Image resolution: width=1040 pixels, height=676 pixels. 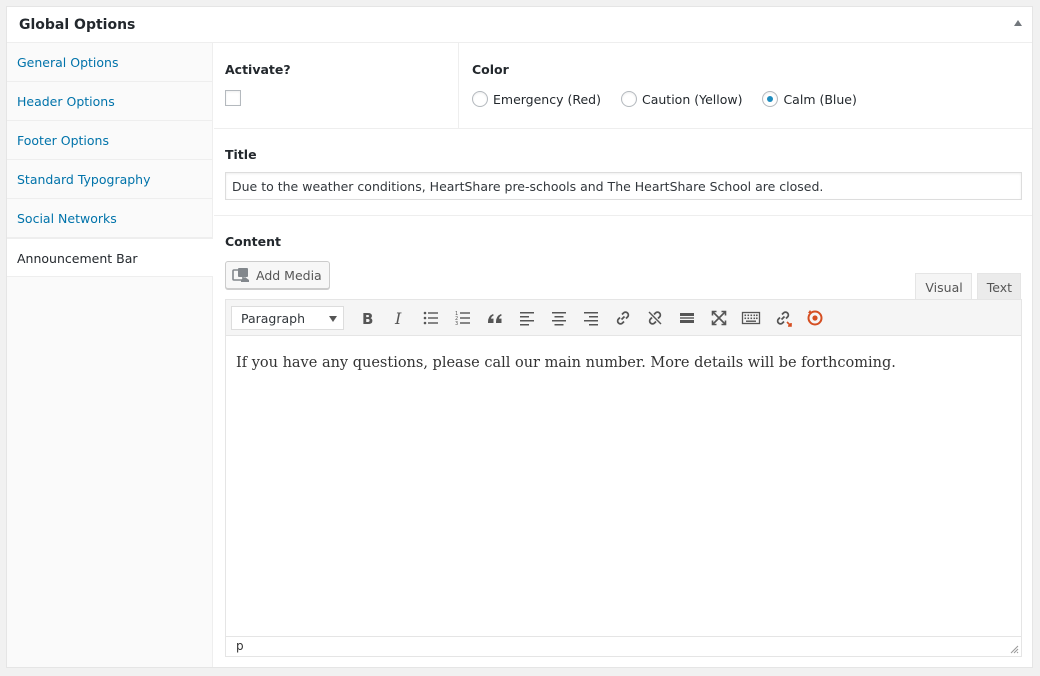 I want to click on radio-option-caution: Caution (Yellow), so click(x=681, y=99).